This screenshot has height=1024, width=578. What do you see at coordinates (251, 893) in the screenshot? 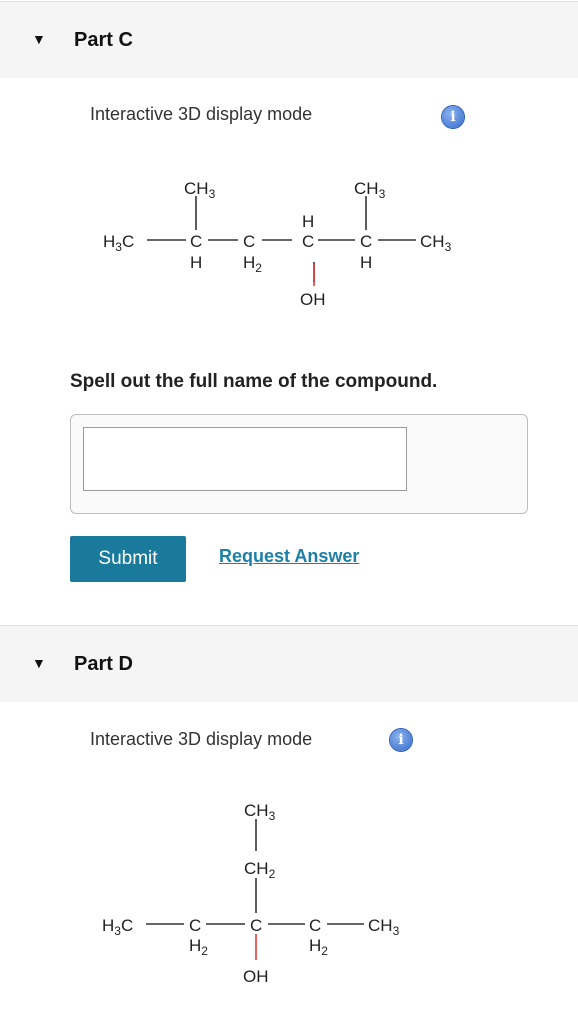
I see `part-d-structure: CH3 CH2 H3C C H2 C C H2 CH3 OH` at bounding box center [251, 893].